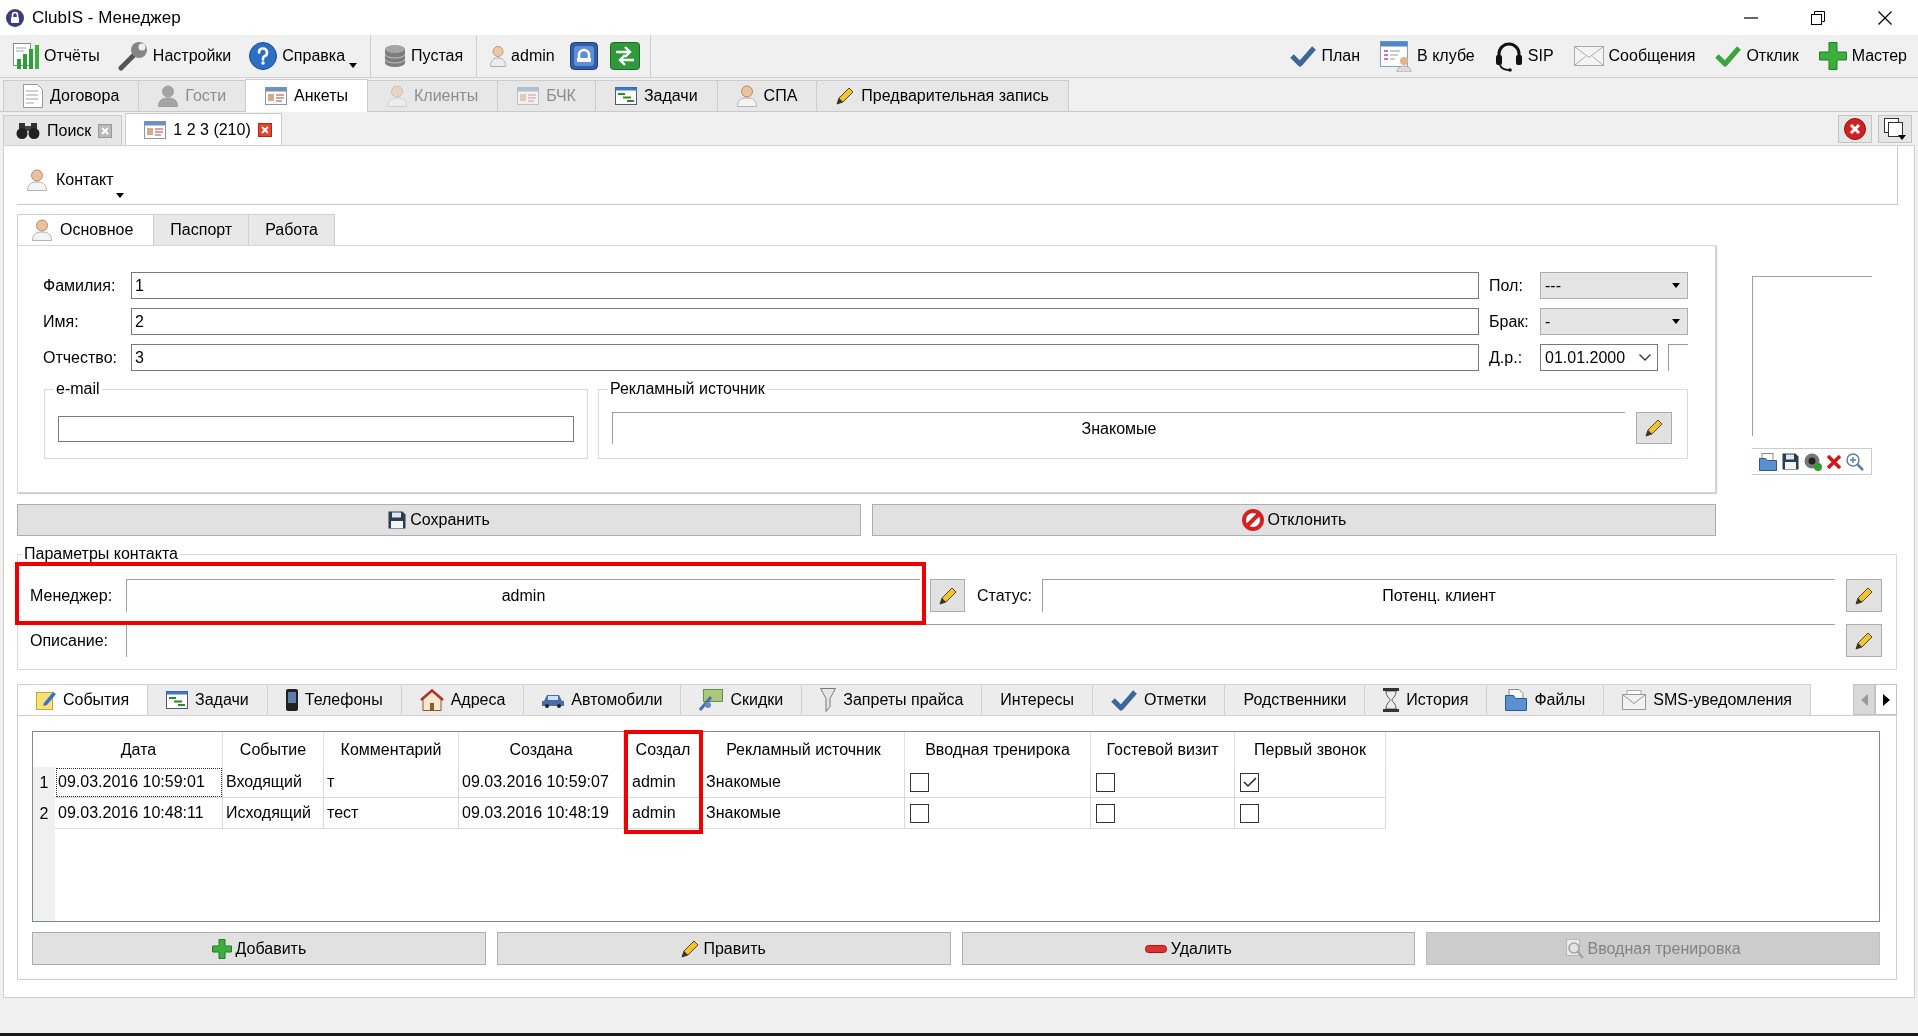 The width and height of the screenshot is (1918, 1036). I want to click on document-icon, so click(33, 96).